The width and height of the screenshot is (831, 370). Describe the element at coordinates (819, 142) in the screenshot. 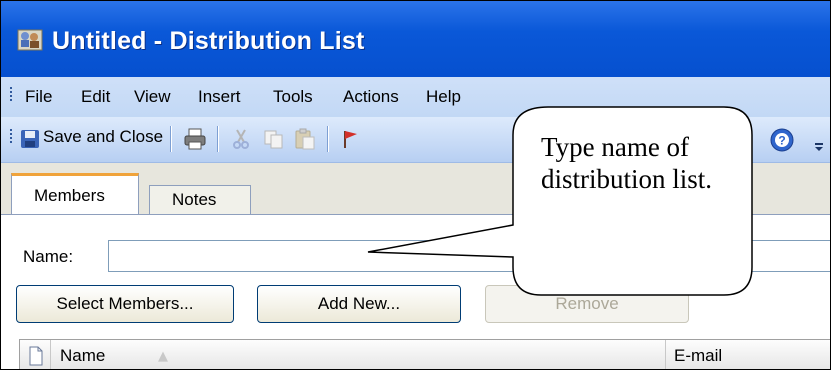

I see `toolbar-options-chevron-icon` at that location.